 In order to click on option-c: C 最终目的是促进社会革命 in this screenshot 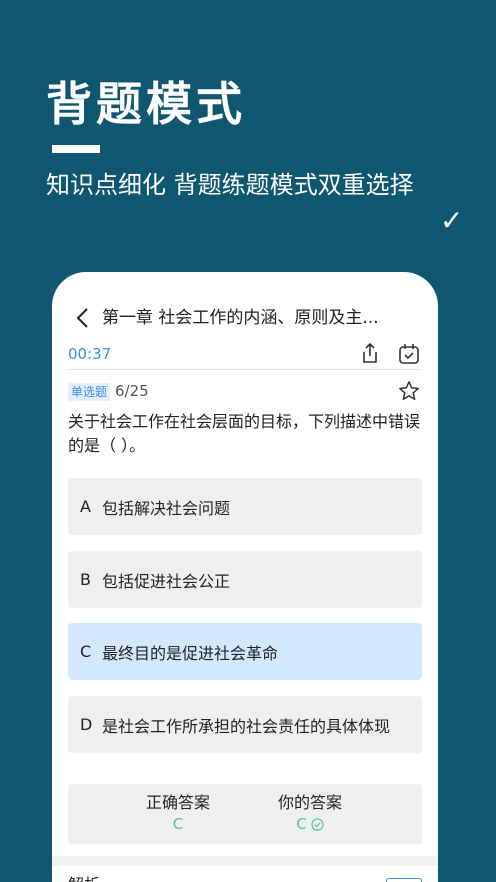, I will do `click(245, 651)`.